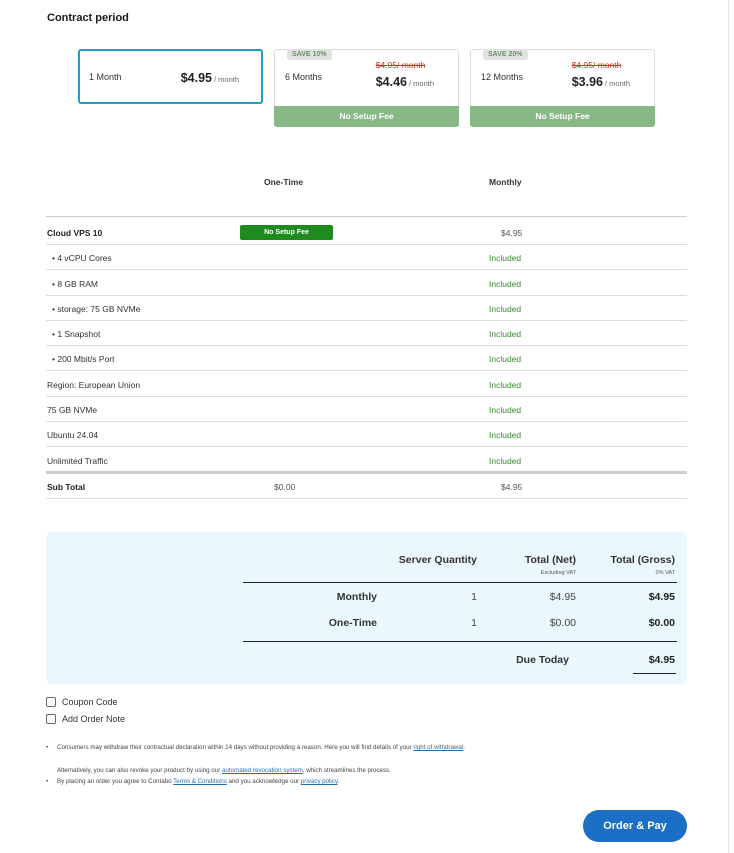 Image resolution: width=734 pixels, height=853 pixels. Describe the element at coordinates (285, 487) in the screenshot. I see `subtotal-one-time: $0.00` at that location.